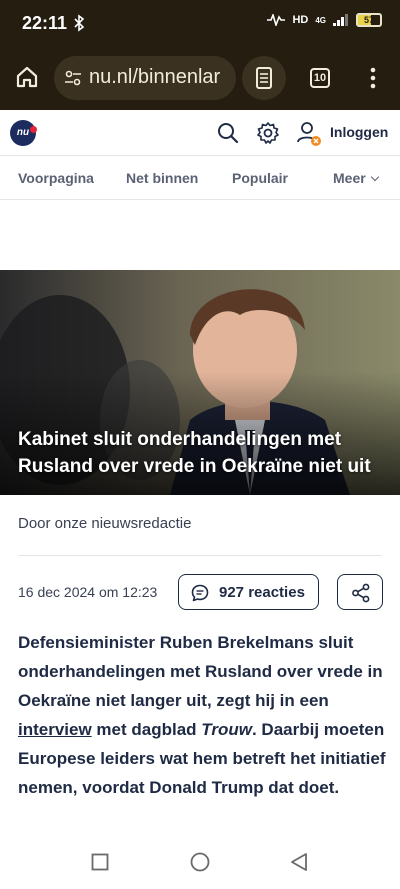 The image size is (400, 889). I want to click on battery-level: 57, so click(368, 20).